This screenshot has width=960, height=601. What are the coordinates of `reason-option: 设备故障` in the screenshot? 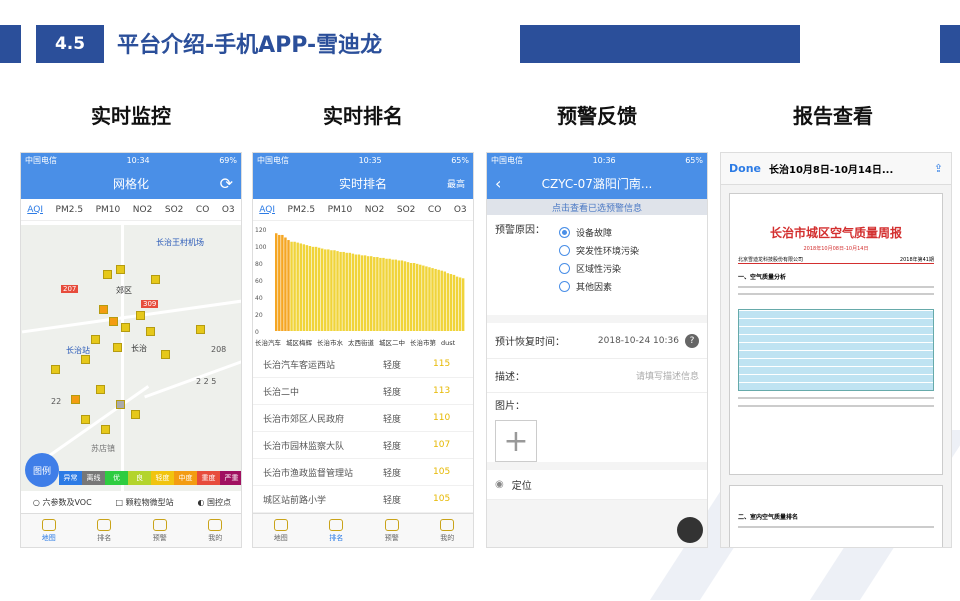 It's located at (599, 232).